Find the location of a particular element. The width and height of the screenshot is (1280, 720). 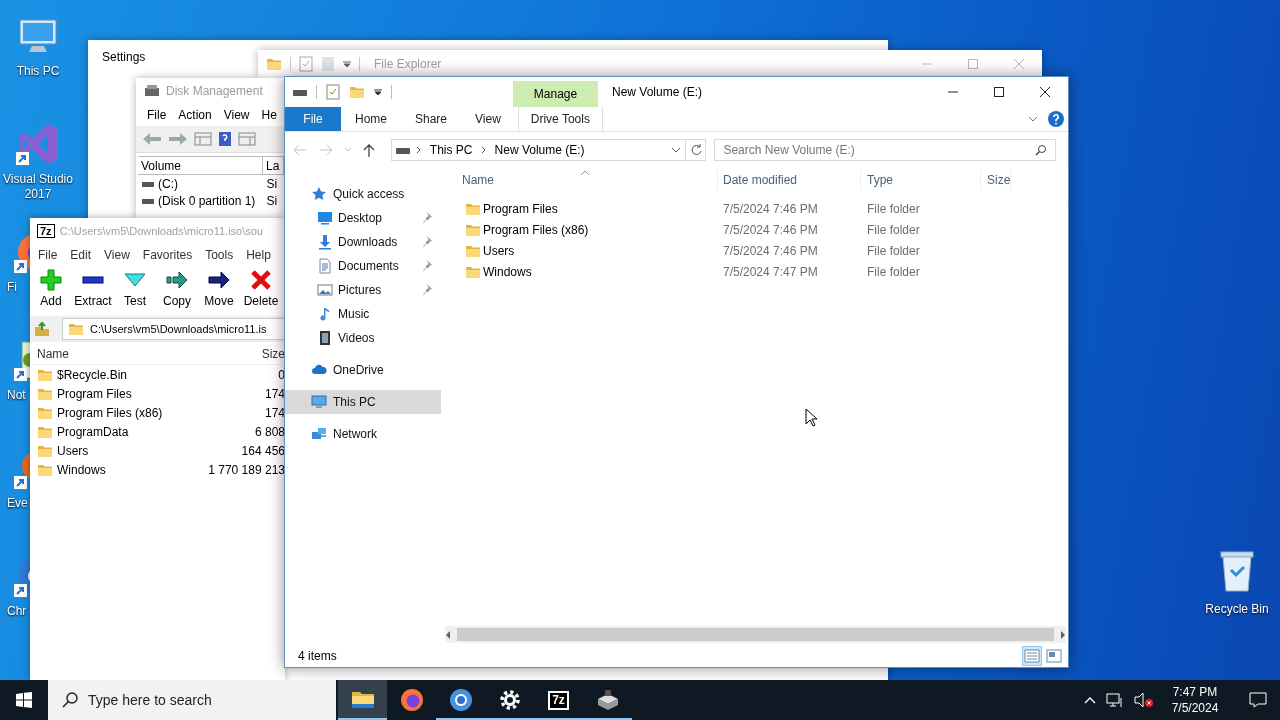

file-name: Program Files (x86) is located at coordinates (536, 229).